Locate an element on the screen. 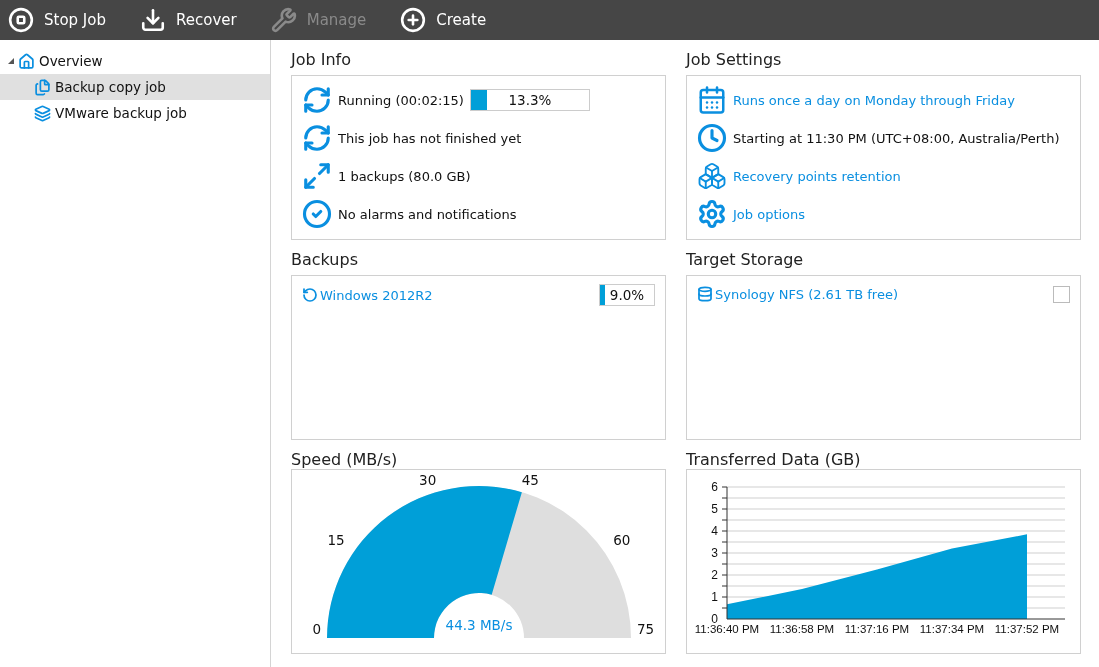  section-title: Job Info is located at coordinates (322, 60).